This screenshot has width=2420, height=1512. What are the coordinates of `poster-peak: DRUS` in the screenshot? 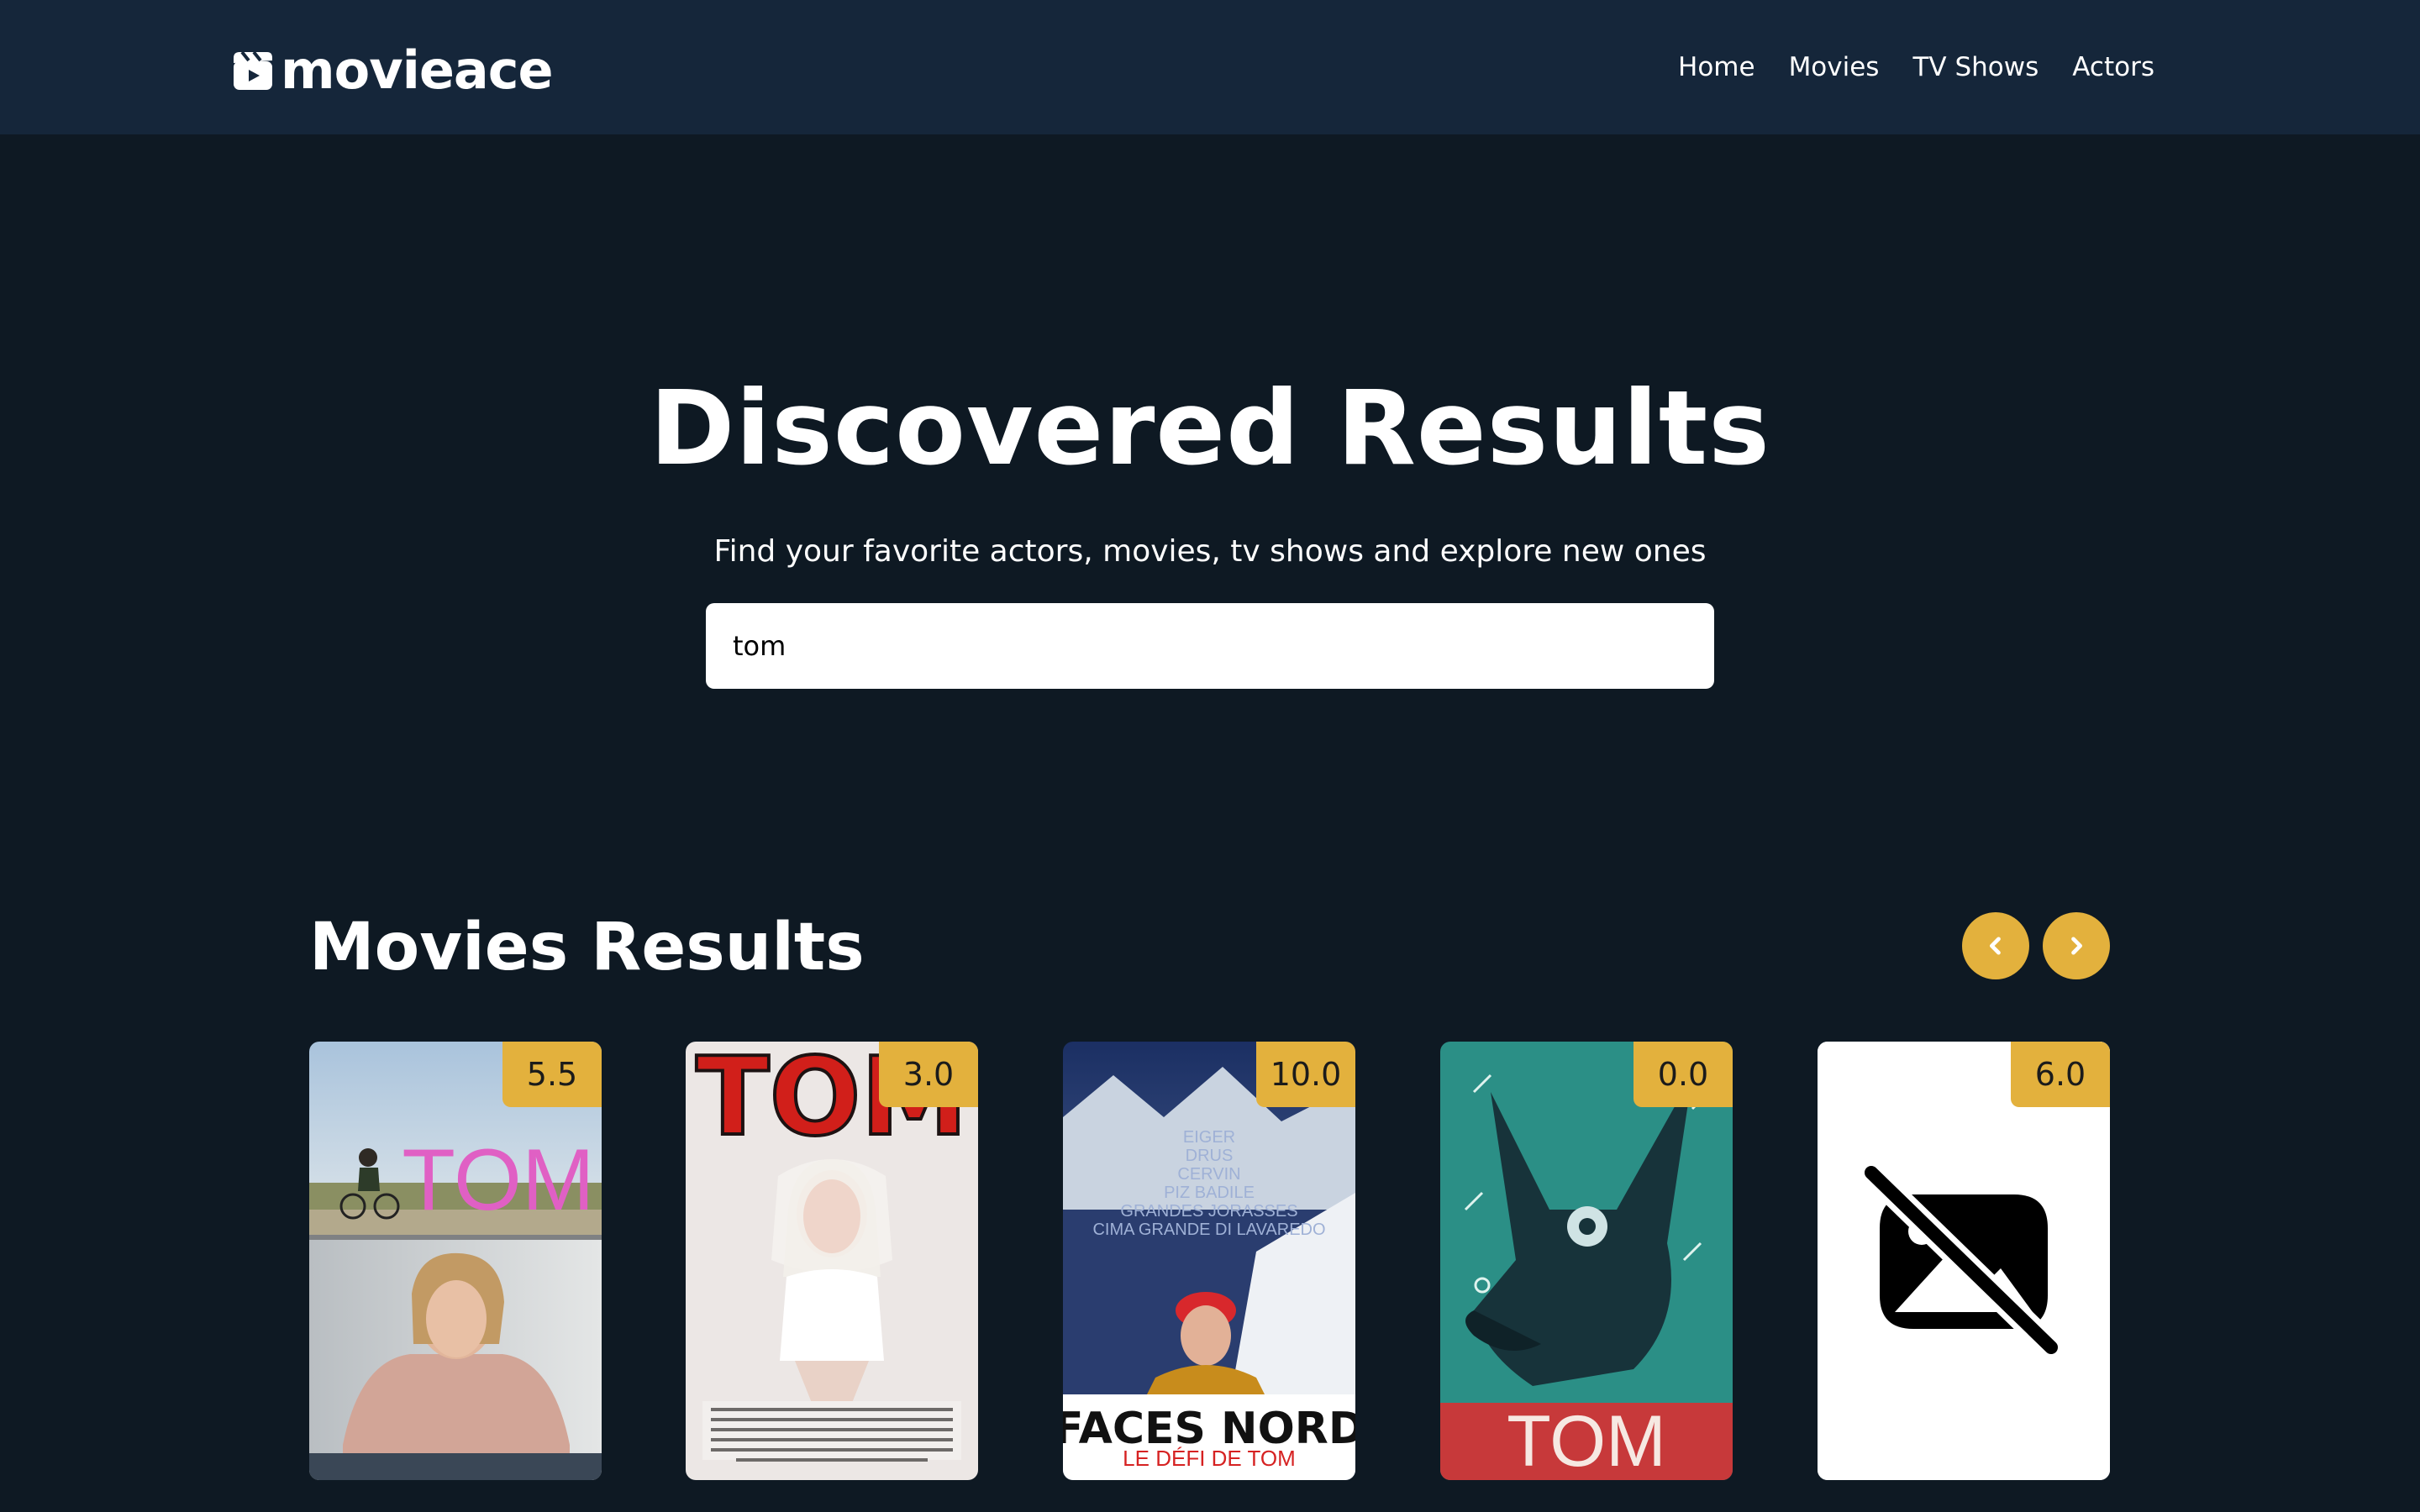 It's located at (1210, 1156).